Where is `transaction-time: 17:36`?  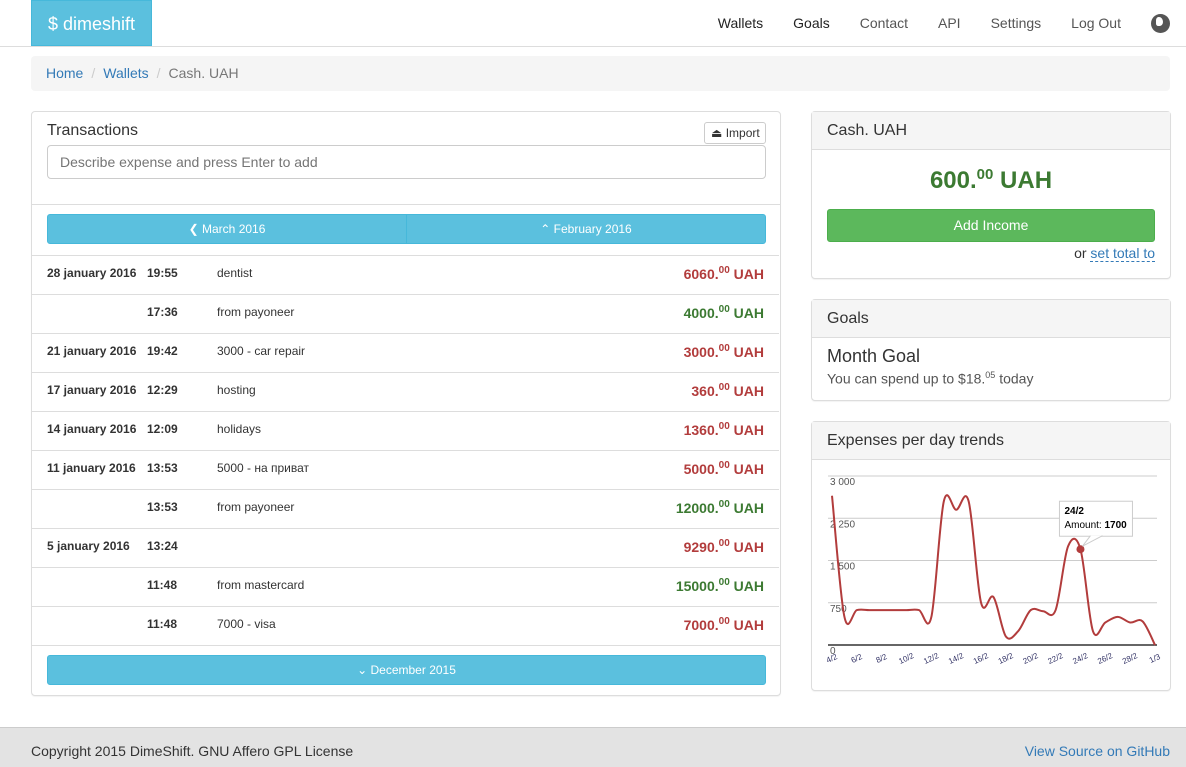
transaction-time: 17:36 is located at coordinates (162, 312).